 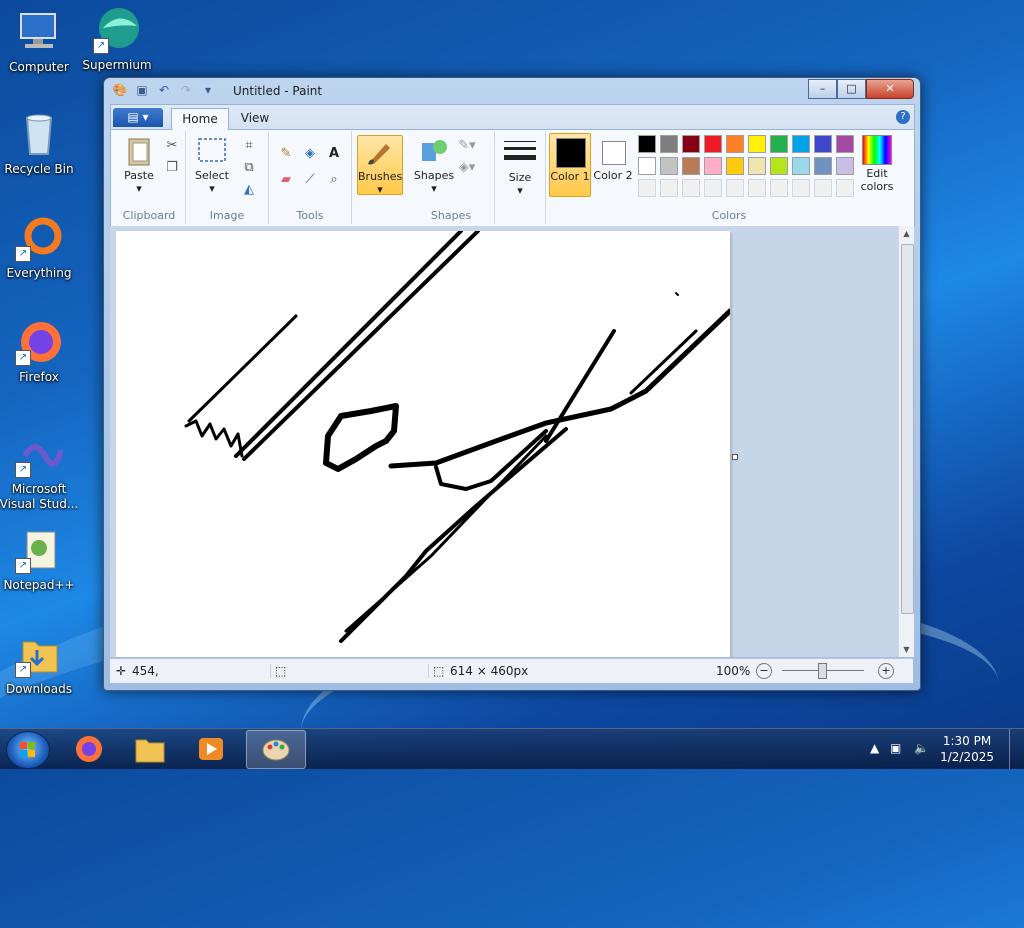 What do you see at coordinates (1016, 749) in the screenshot?
I see `show-desktop-button` at bounding box center [1016, 749].